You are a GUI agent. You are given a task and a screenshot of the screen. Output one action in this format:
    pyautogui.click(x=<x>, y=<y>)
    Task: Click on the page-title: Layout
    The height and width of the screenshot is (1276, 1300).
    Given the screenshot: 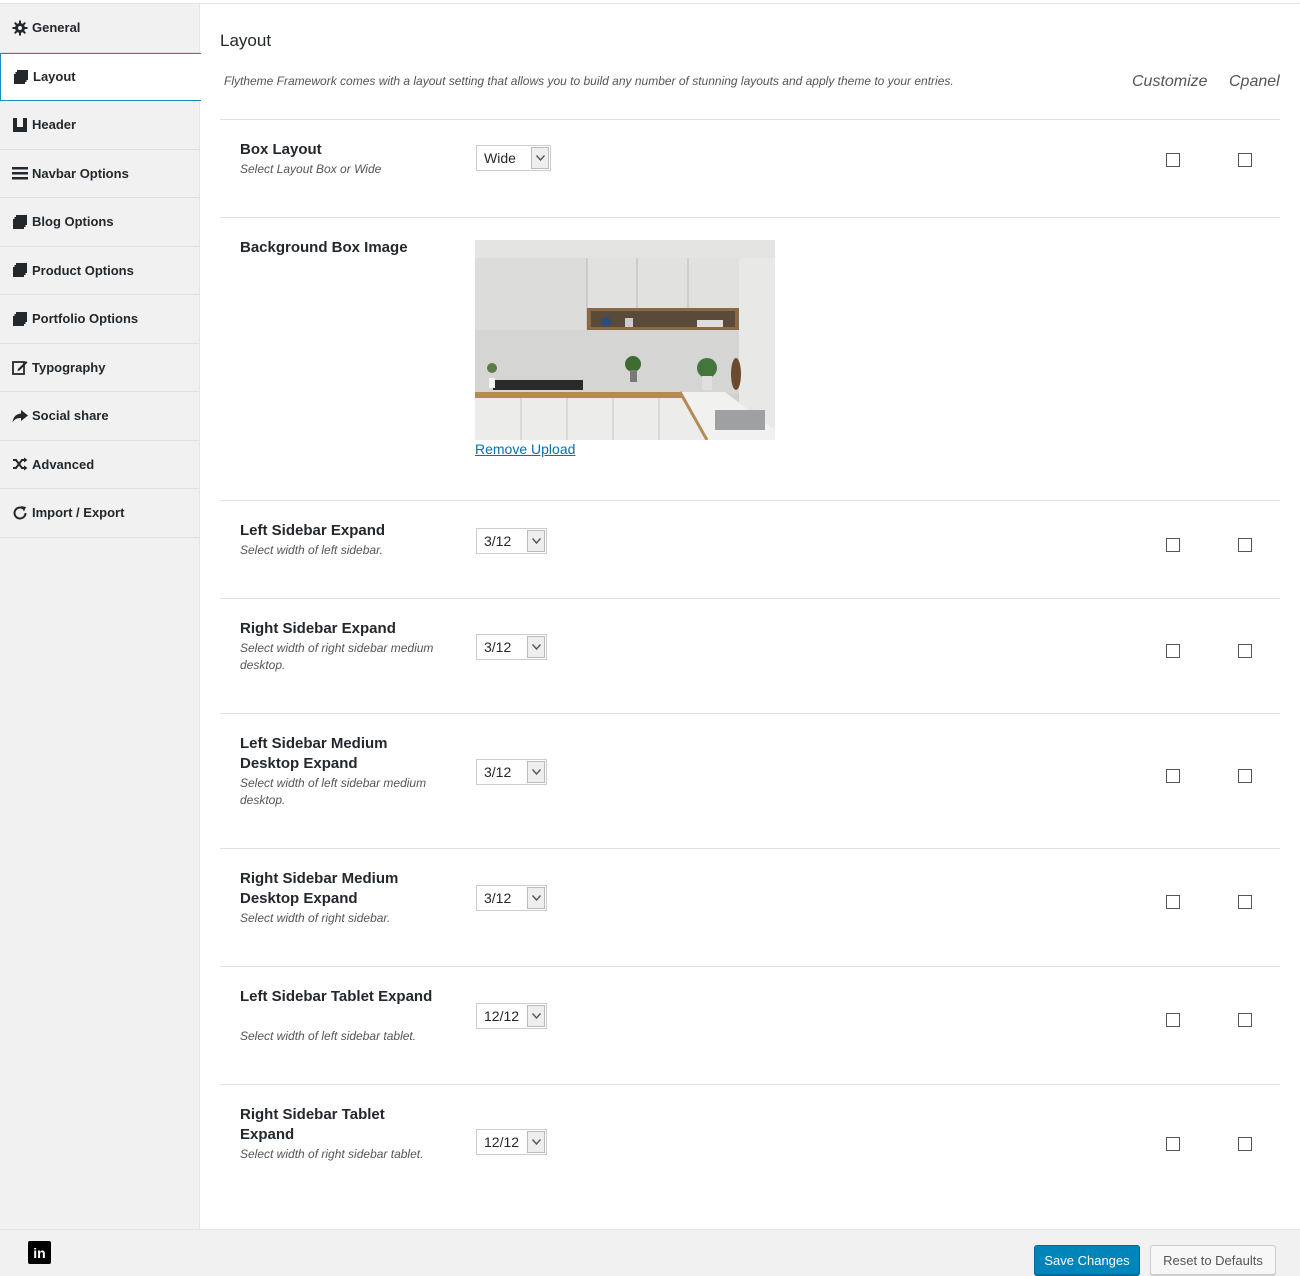 What is the action you would take?
    pyautogui.click(x=246, y=40)
    